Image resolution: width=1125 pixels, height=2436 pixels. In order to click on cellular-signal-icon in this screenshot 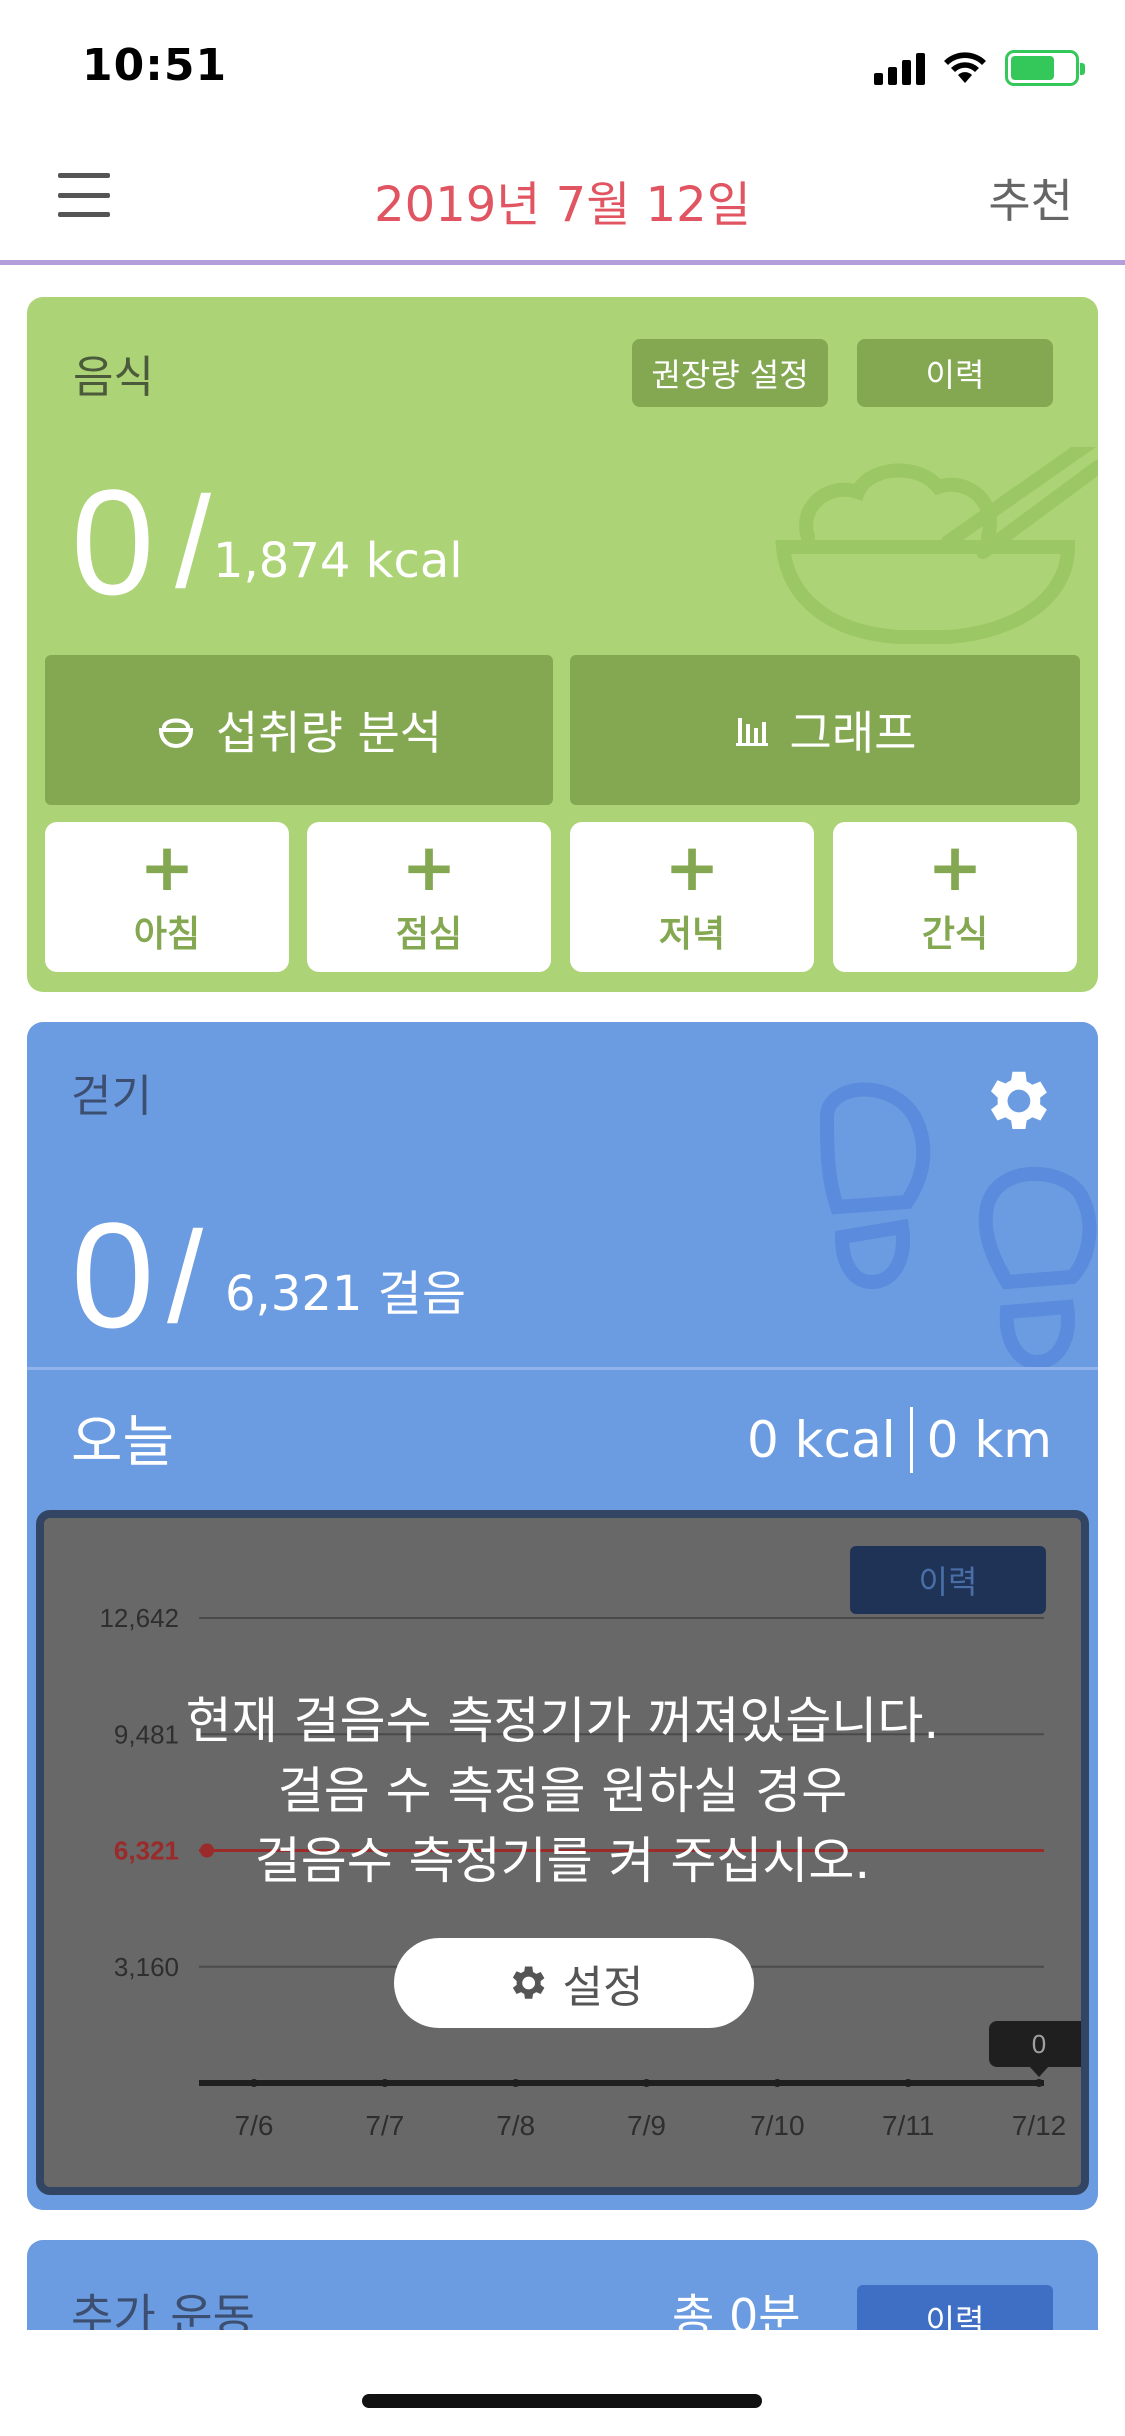, I will do `click(899, 68)`.